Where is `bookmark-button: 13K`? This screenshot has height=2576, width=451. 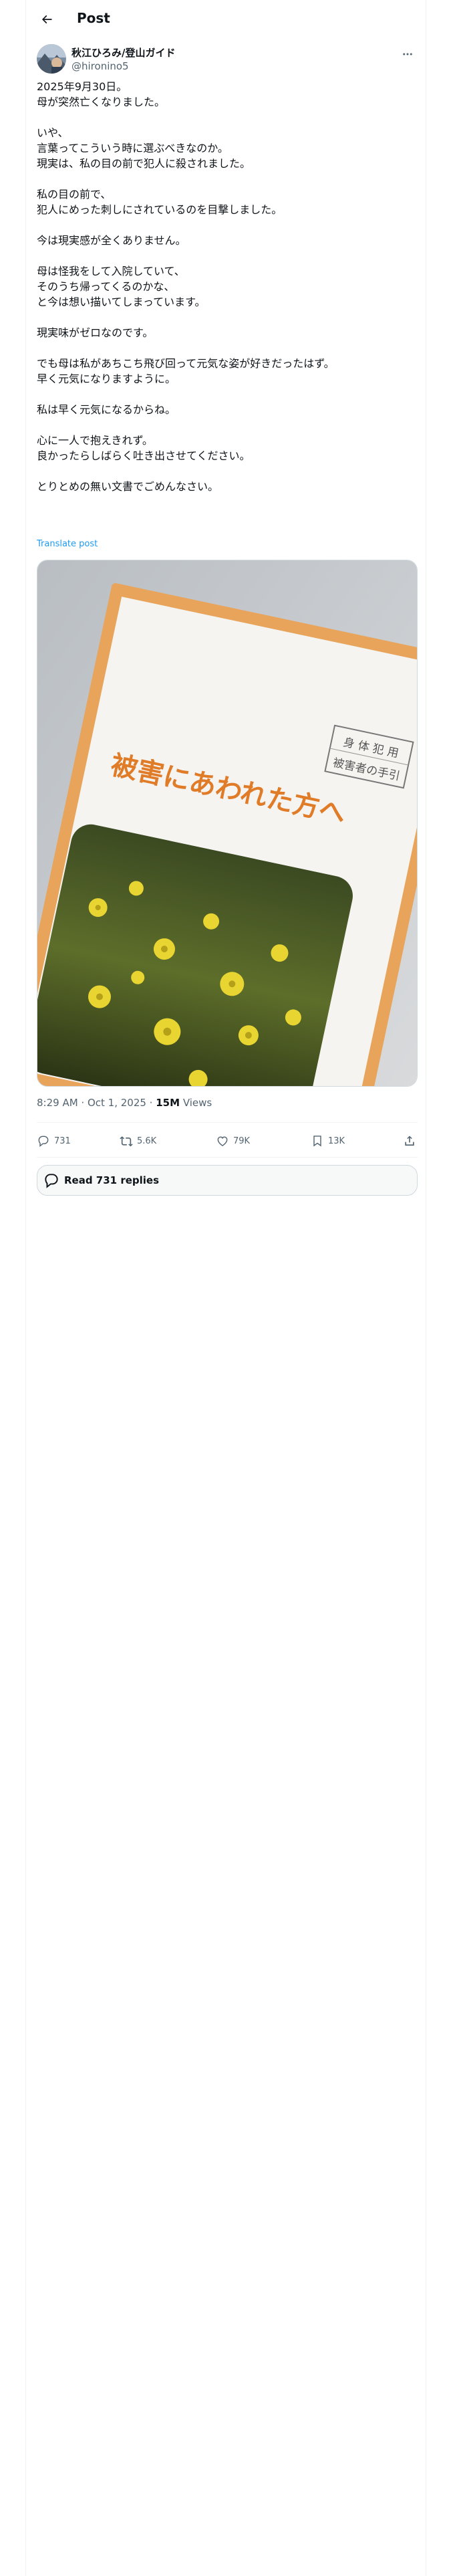
bookmark-button: 13K is located at coordinates (328, 1141).